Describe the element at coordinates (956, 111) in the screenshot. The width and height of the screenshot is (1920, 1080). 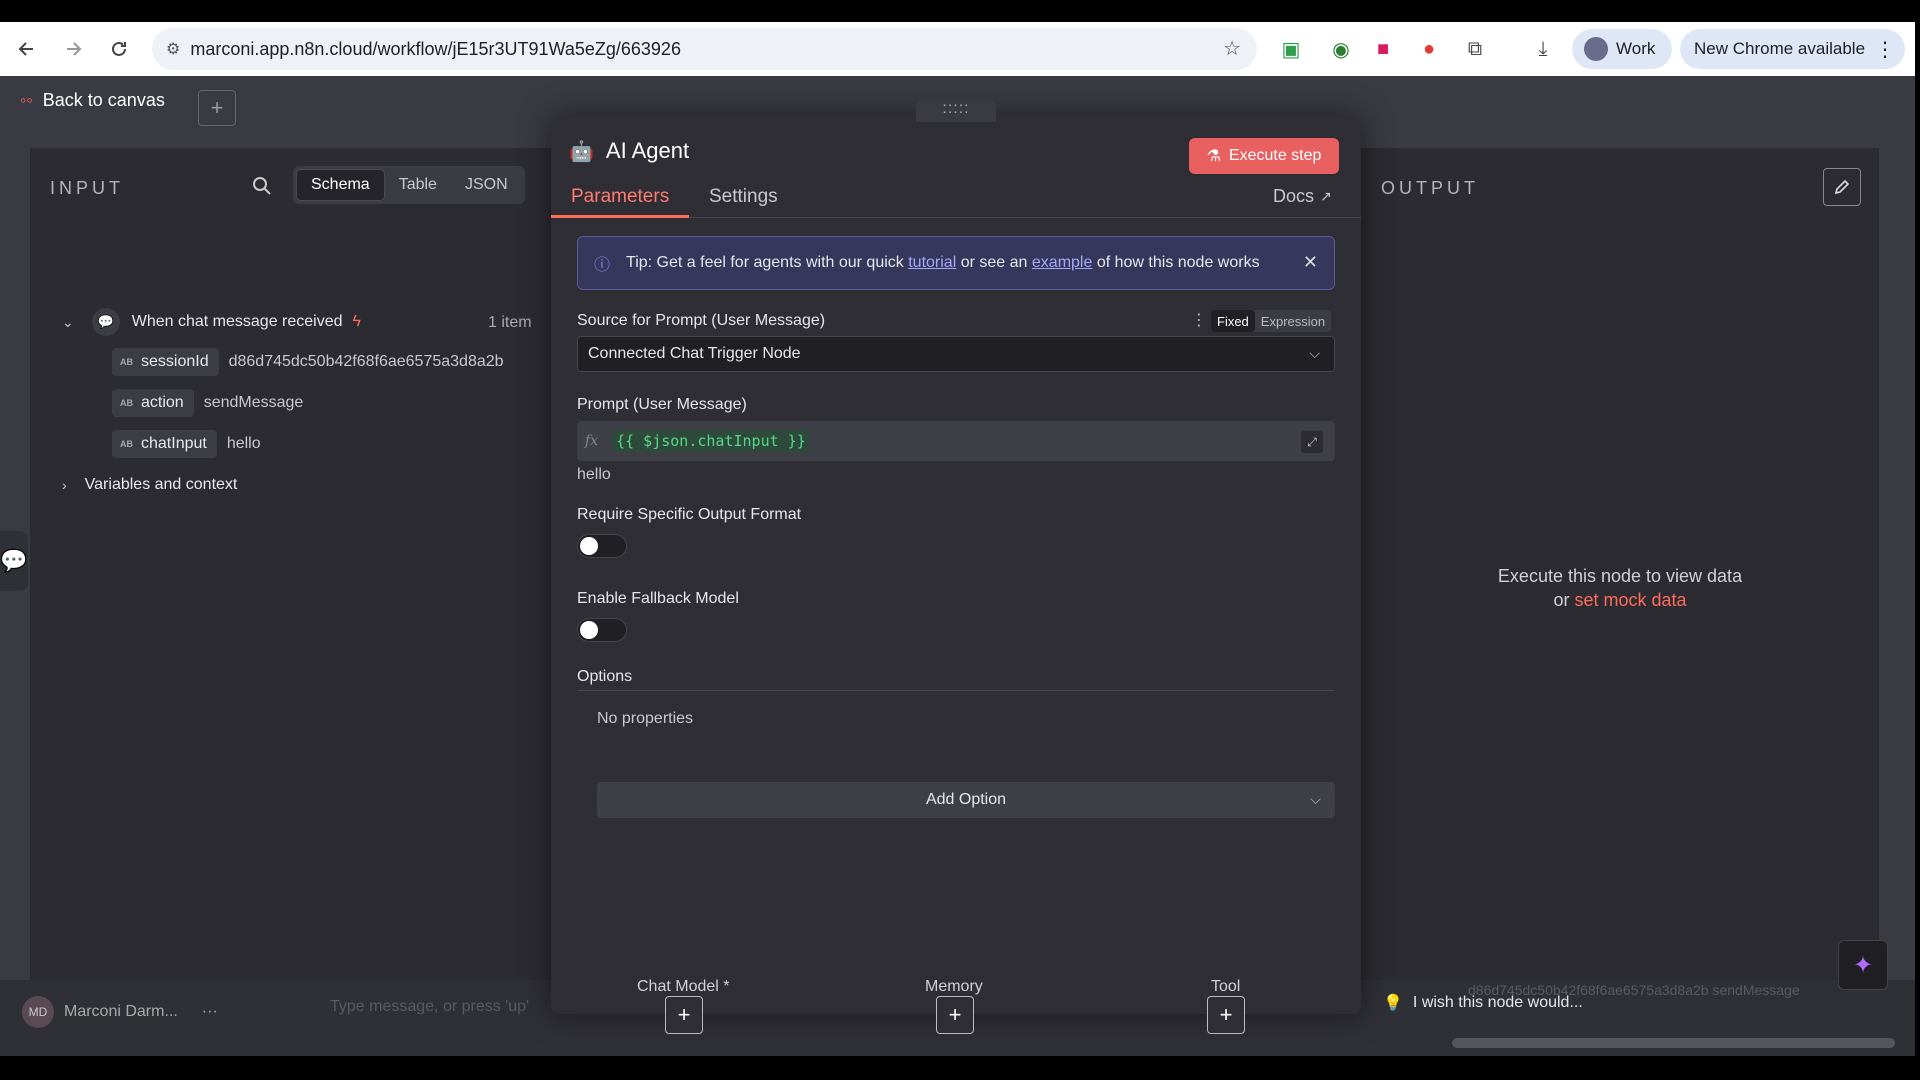
I see `drag-handle: :::::` at that location.